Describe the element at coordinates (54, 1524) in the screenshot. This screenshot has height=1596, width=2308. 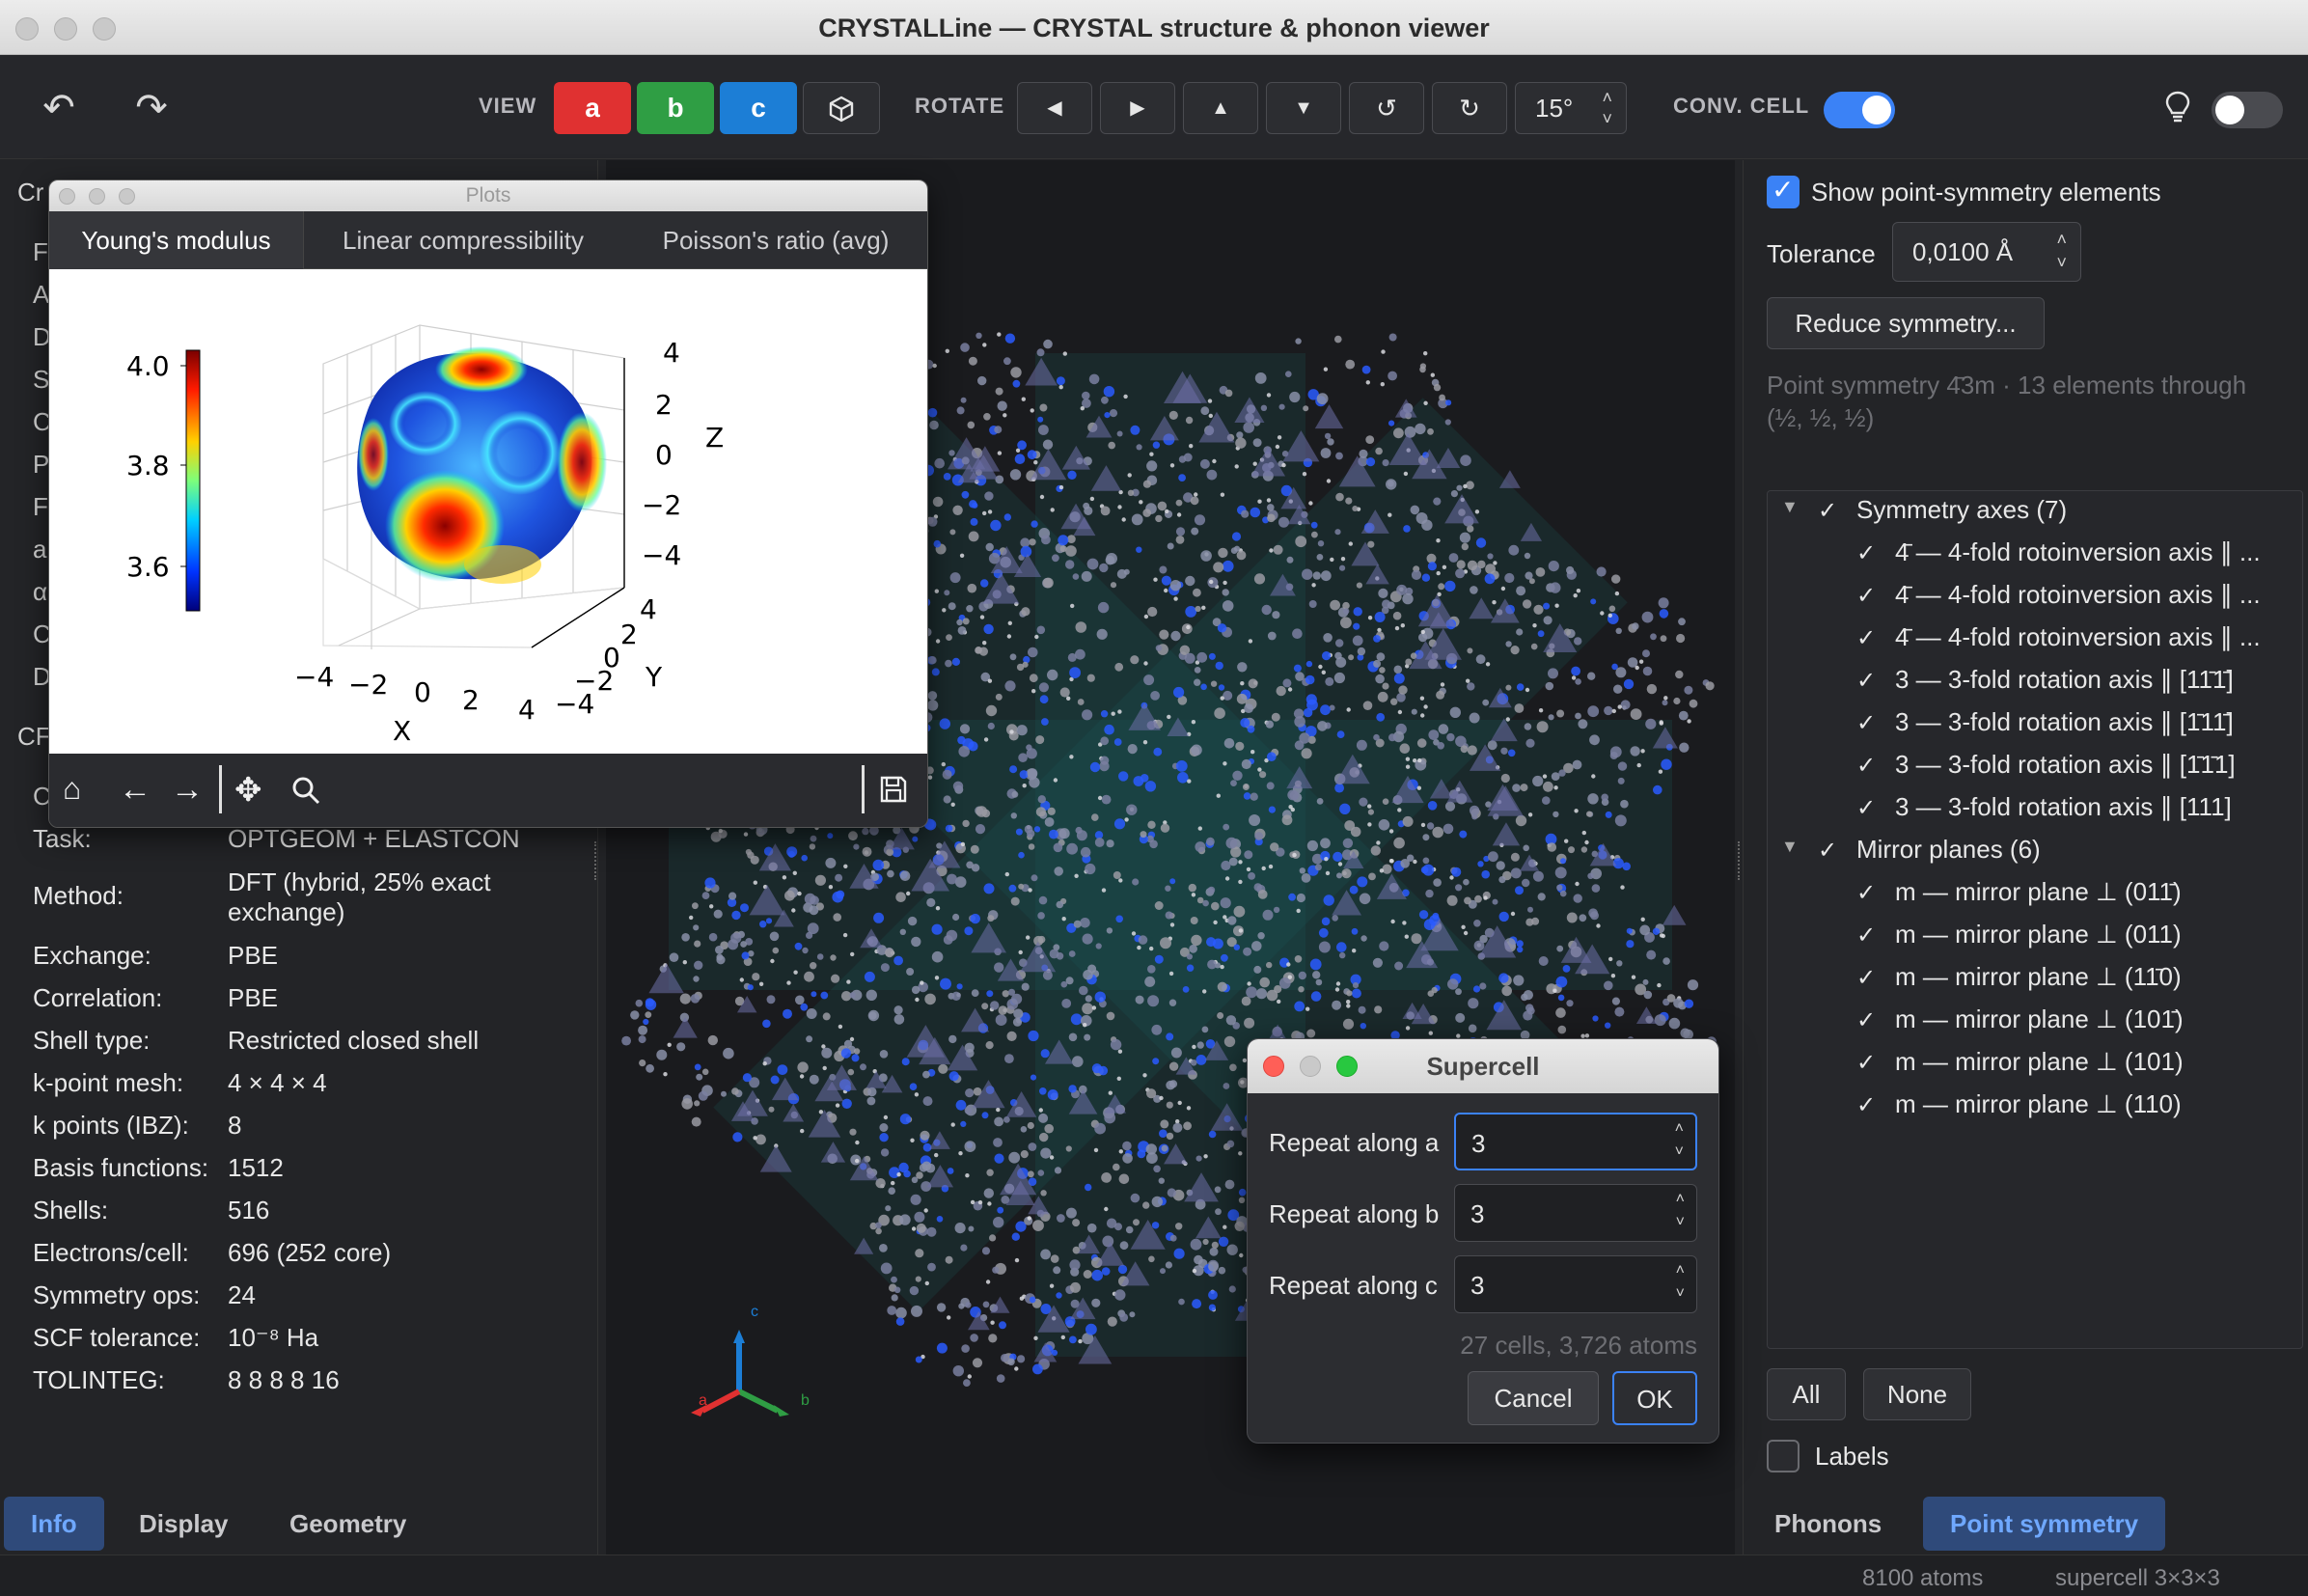
I see `tab-info: Info` at that location.